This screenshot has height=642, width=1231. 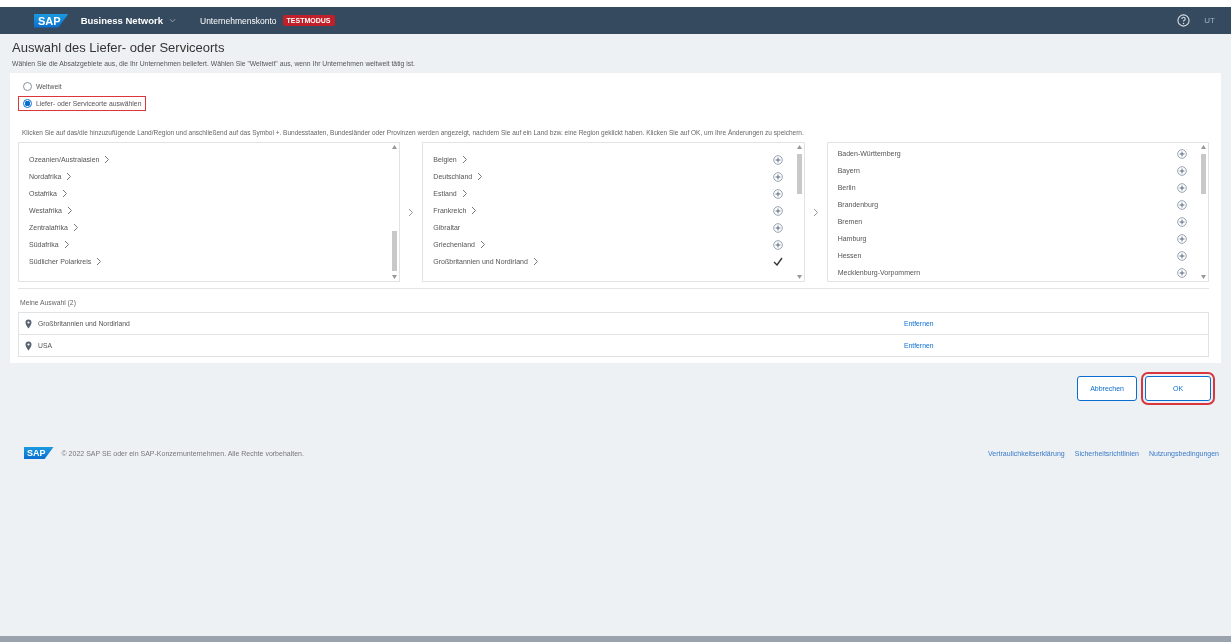 I want to click on caret-icon, so click(x=172, y=20).